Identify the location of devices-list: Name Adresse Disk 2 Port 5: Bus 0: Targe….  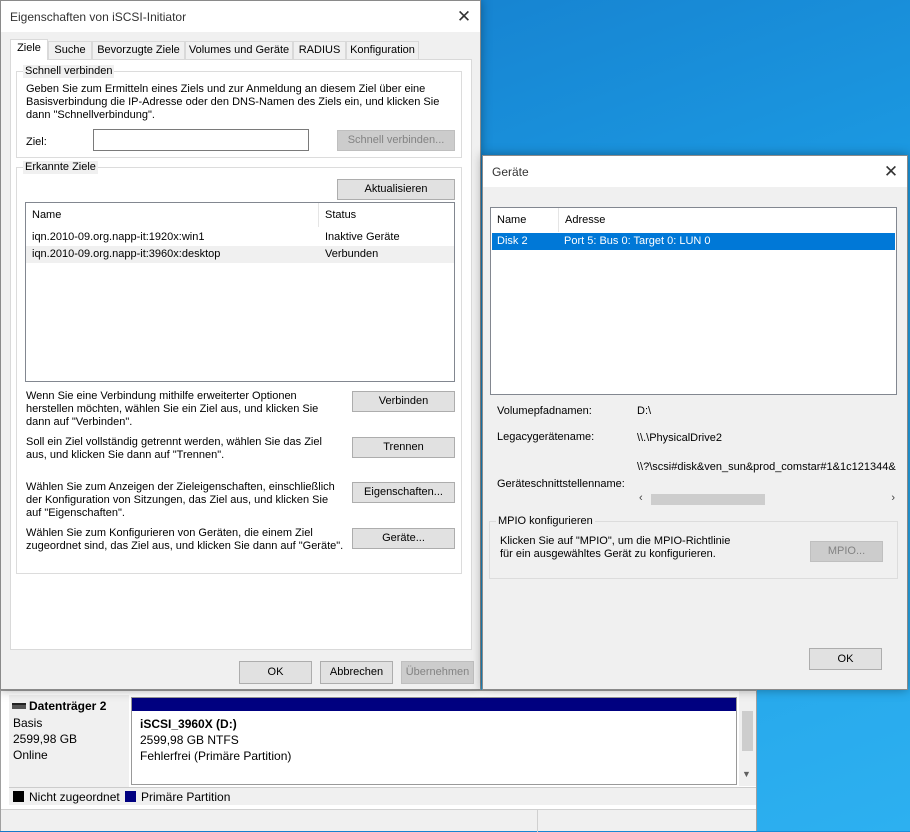
(693, 301).